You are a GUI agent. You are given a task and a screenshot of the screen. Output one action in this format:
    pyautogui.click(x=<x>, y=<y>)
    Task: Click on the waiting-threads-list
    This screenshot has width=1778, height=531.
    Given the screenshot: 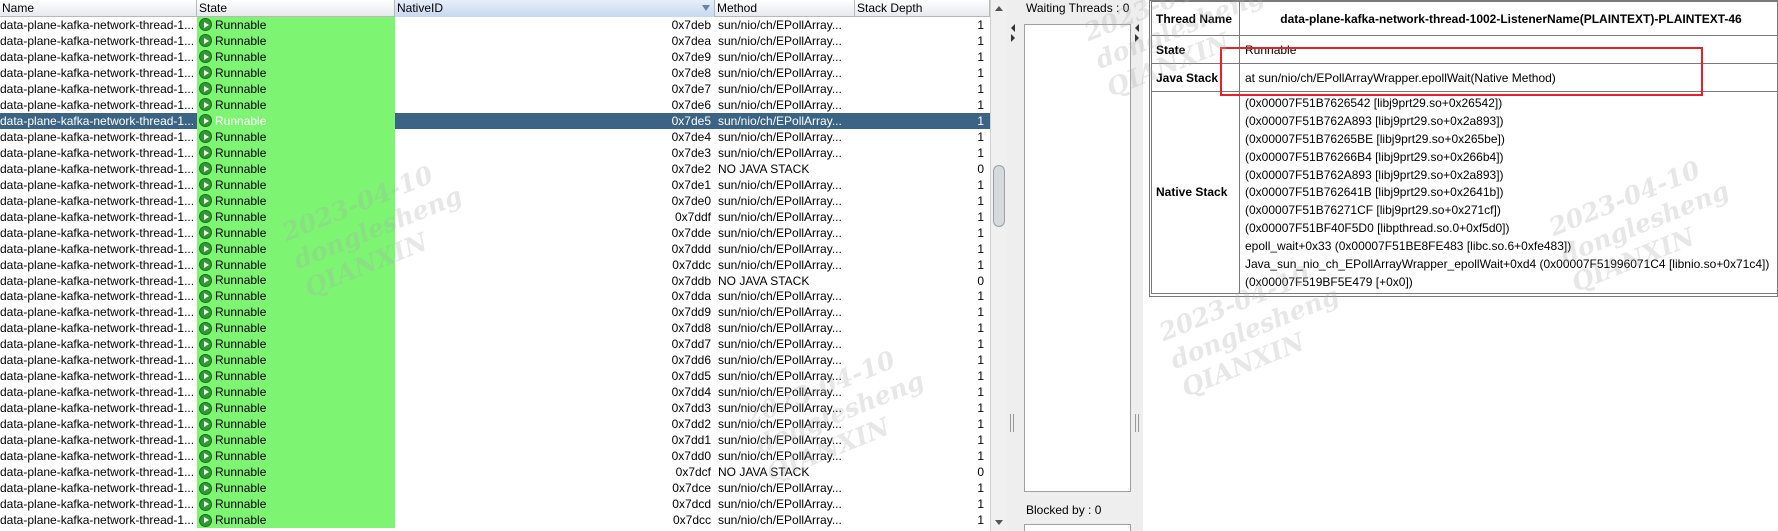 What is the action you would take?
    pyautogui.click(x=1077, y=258)
    